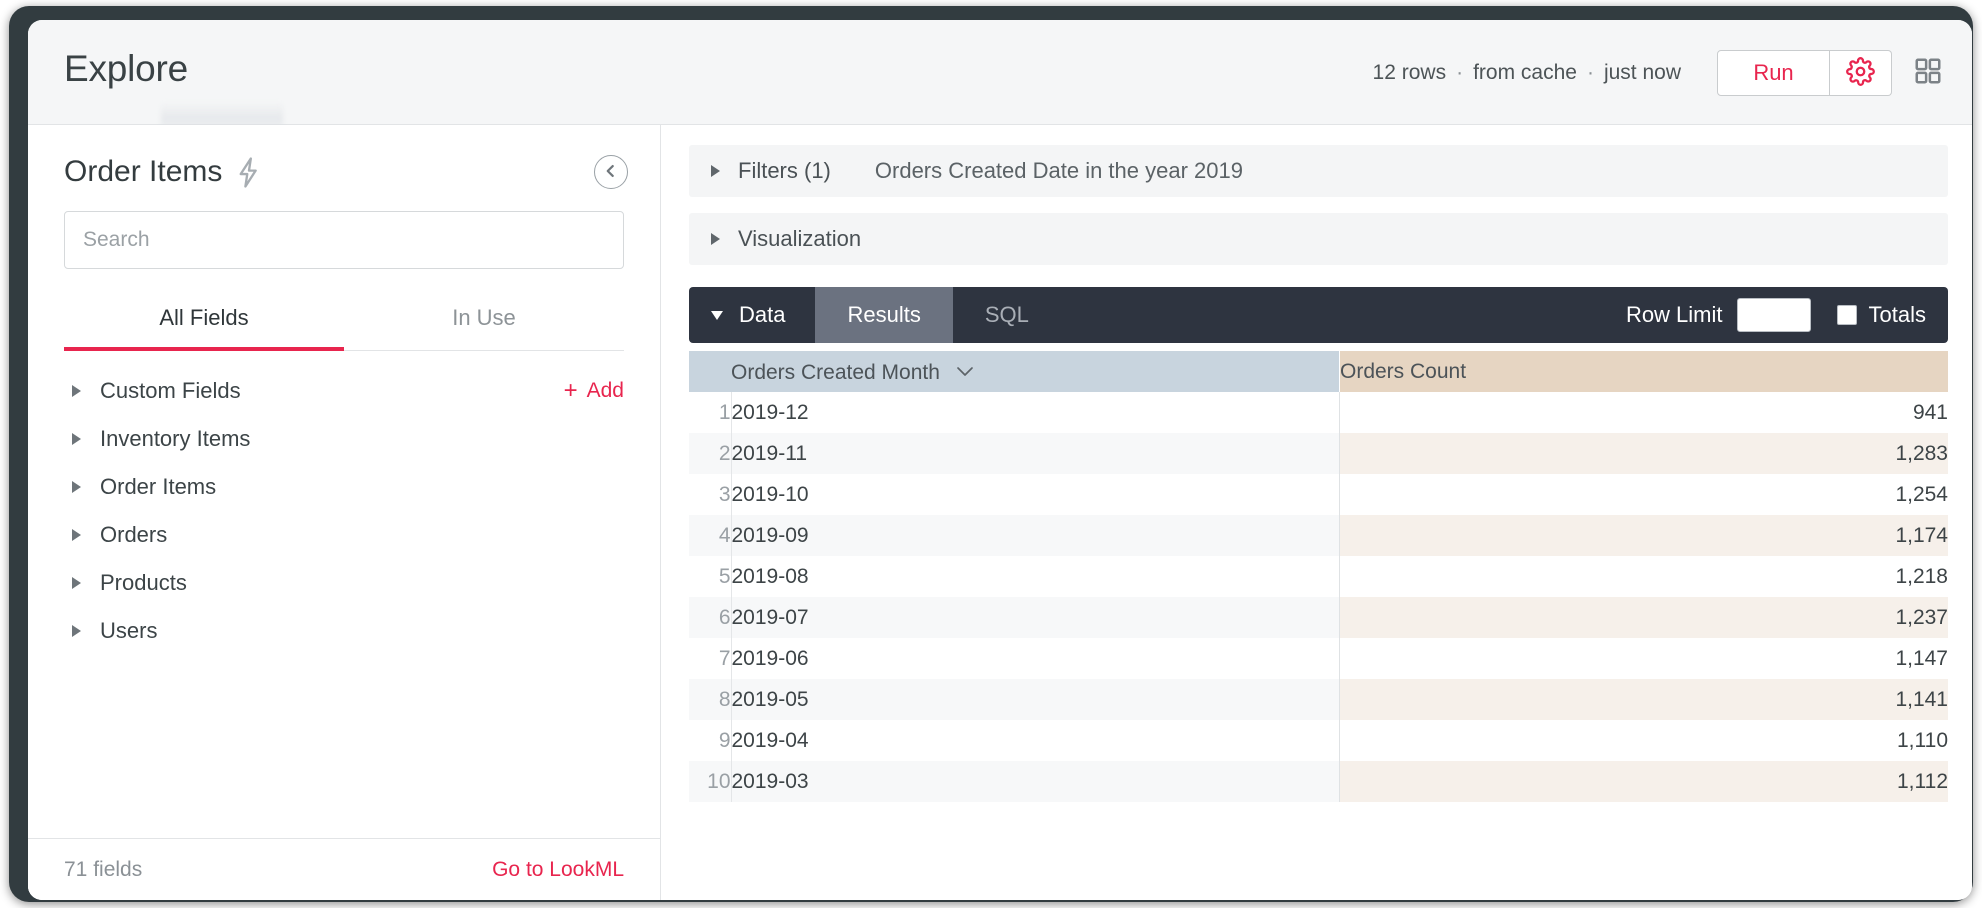  What do you see at coordinates (1643, 494) in the screenshot?
I see `cell-count: 1,254` at bounding box center [1643, 494].